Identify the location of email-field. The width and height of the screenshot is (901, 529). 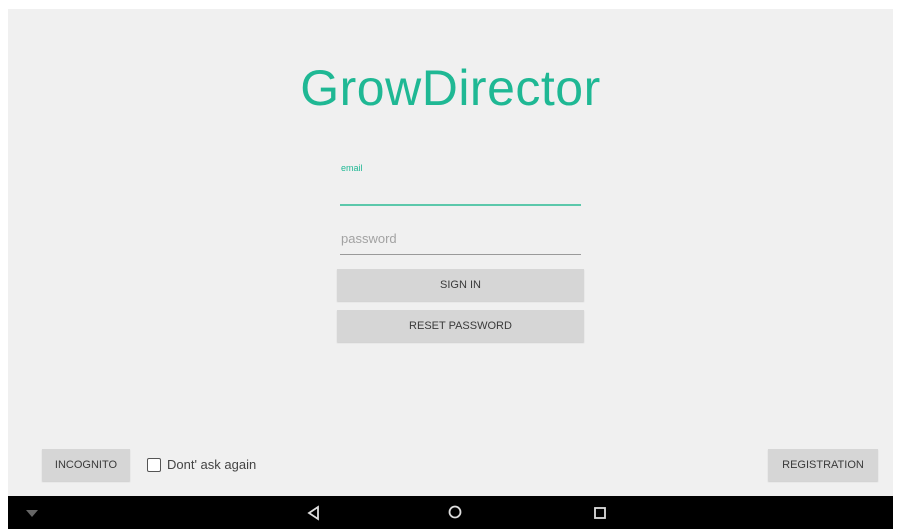
(460, 205).